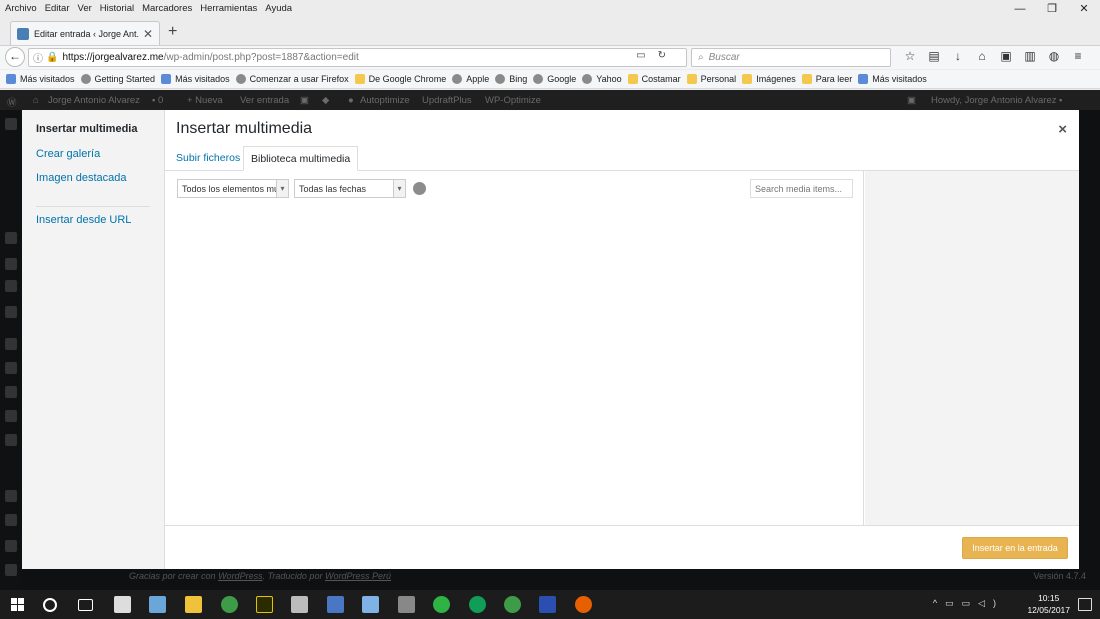 This screenshot has height=619, width=1100. Describe the element at coordinates (1048, 604) in the screenshot. I see `clock: 10:15 12/05/2017` at that location.